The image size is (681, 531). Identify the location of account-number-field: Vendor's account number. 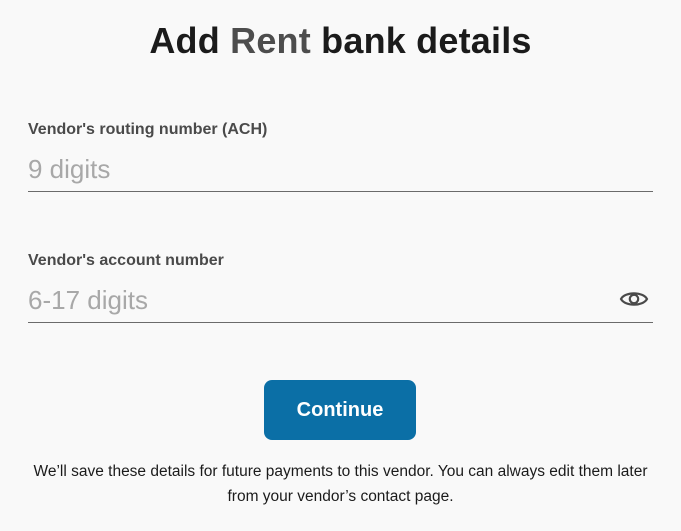
(340, 287).